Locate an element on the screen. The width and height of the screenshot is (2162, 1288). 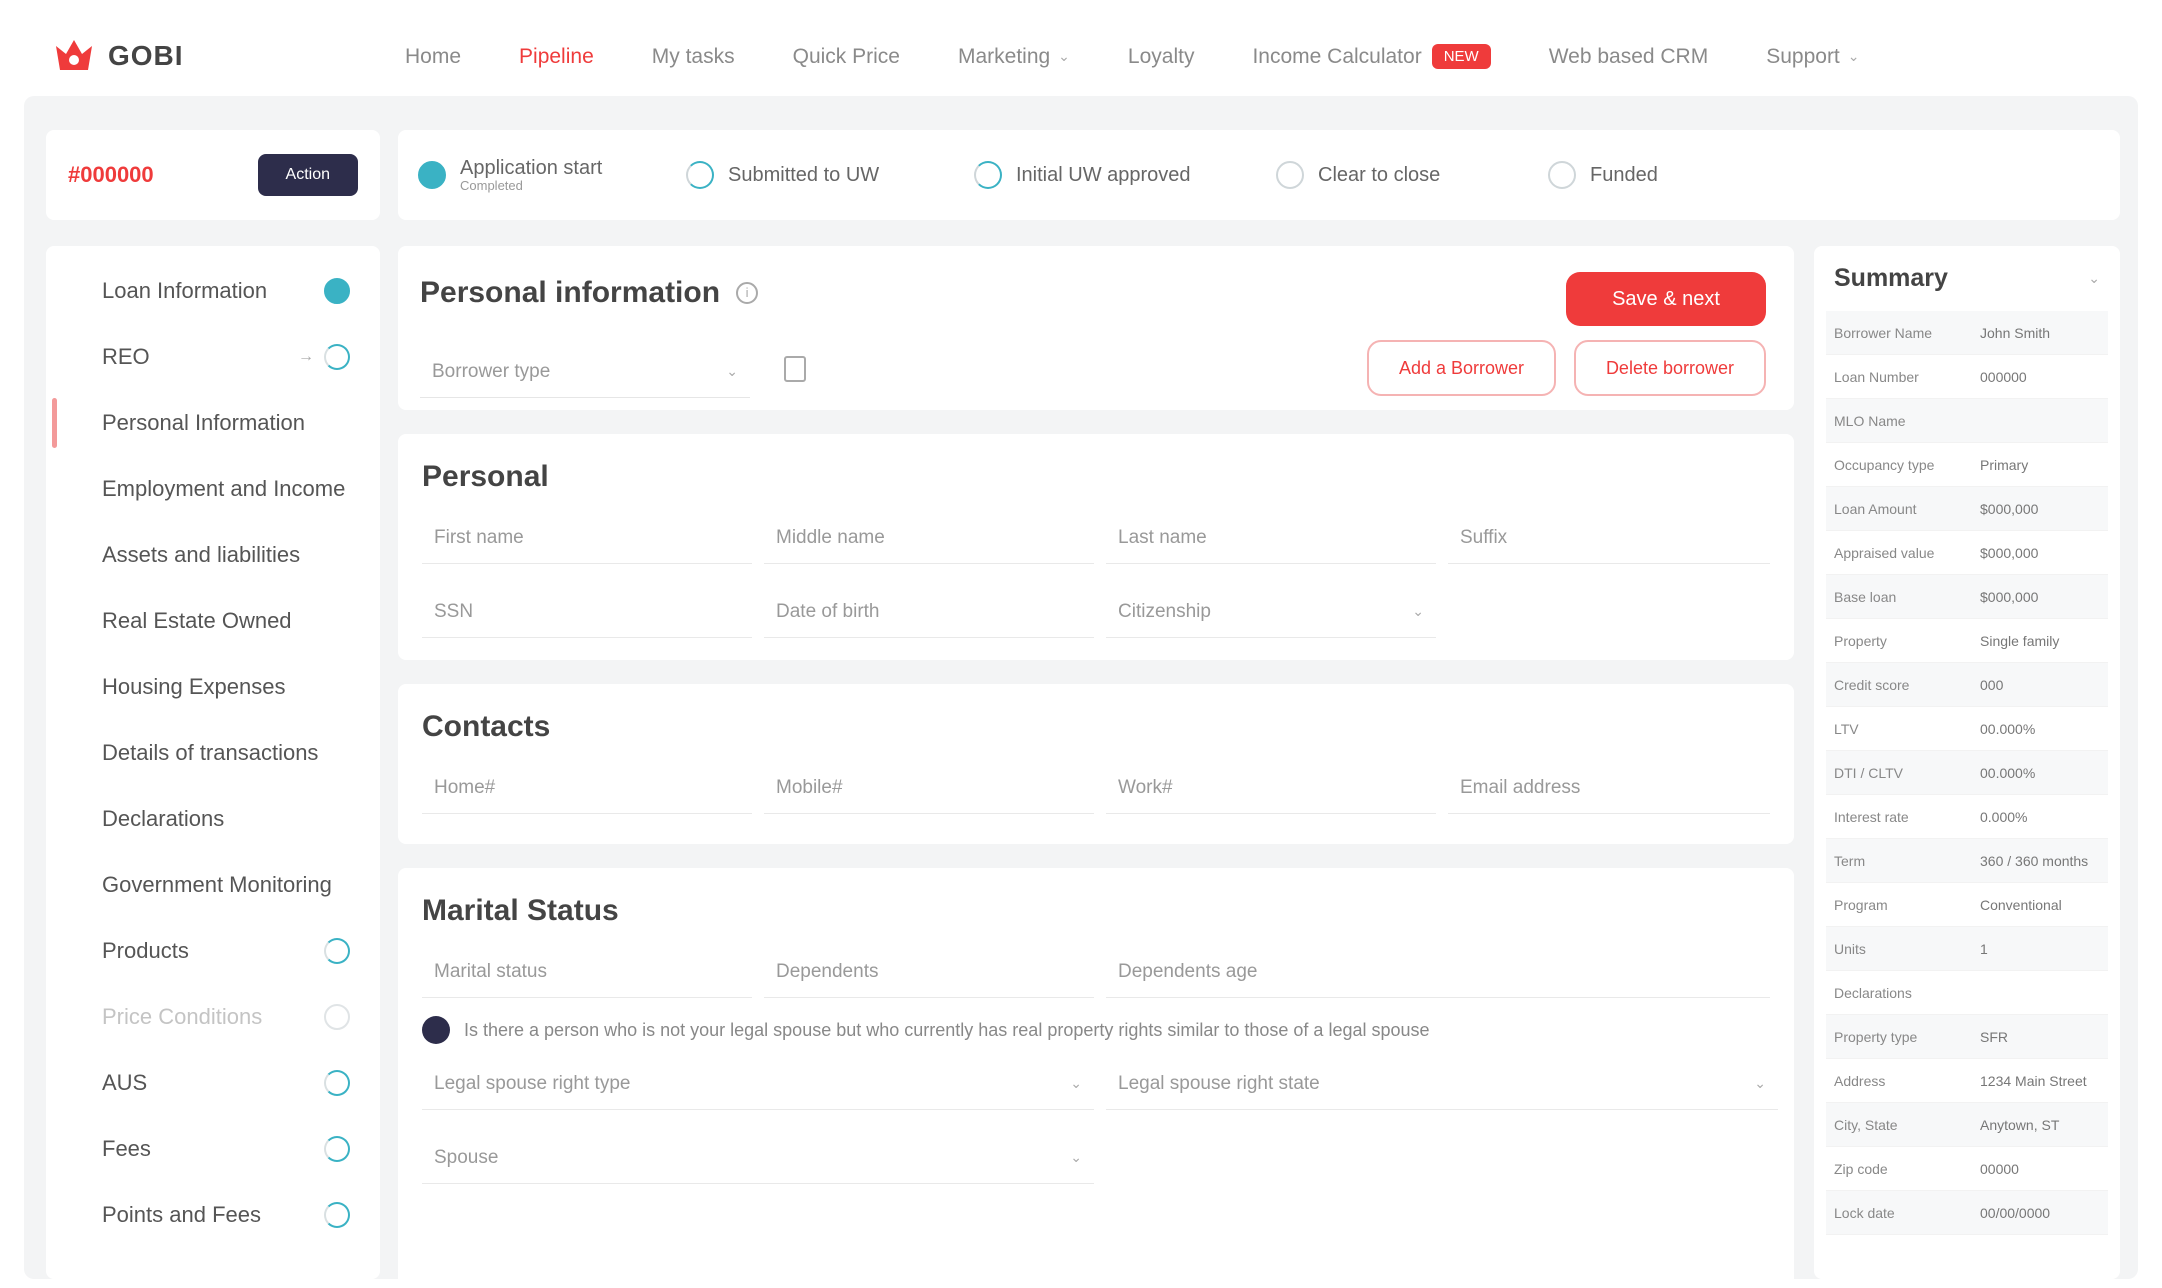
summary-key: Declarations is located at coordinates (1873, 992).